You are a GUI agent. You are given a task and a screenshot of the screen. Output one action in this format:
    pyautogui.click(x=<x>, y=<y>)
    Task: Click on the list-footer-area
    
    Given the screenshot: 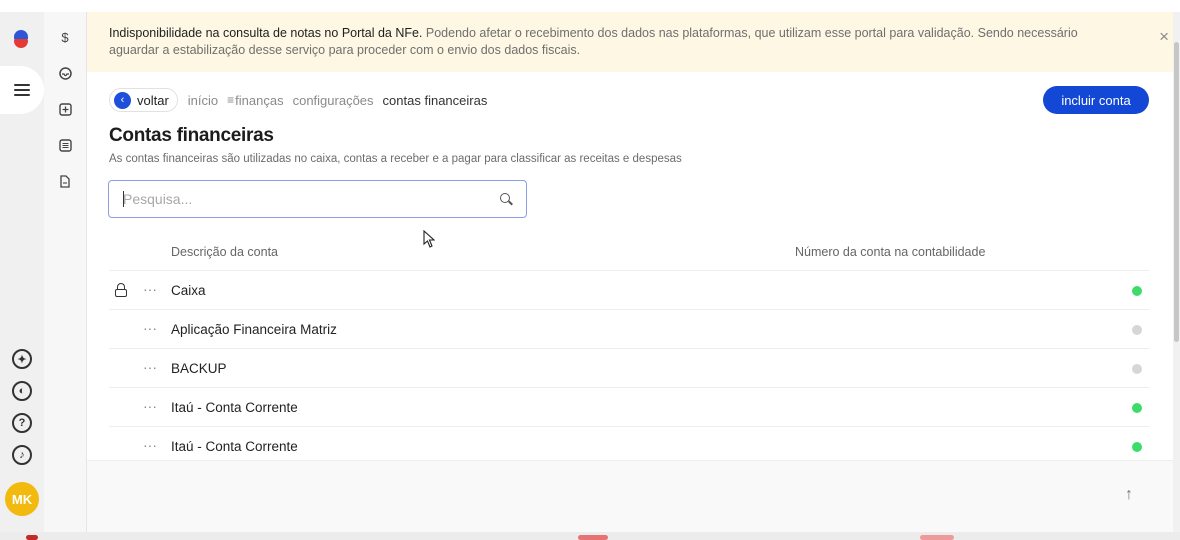 What is the action you would take?
    pyautogui.click(x=630, y=496)
    